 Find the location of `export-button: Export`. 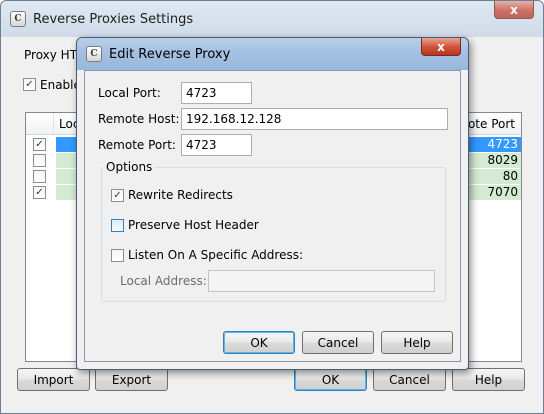

export-button: Export is located at coordinates (131, 379).